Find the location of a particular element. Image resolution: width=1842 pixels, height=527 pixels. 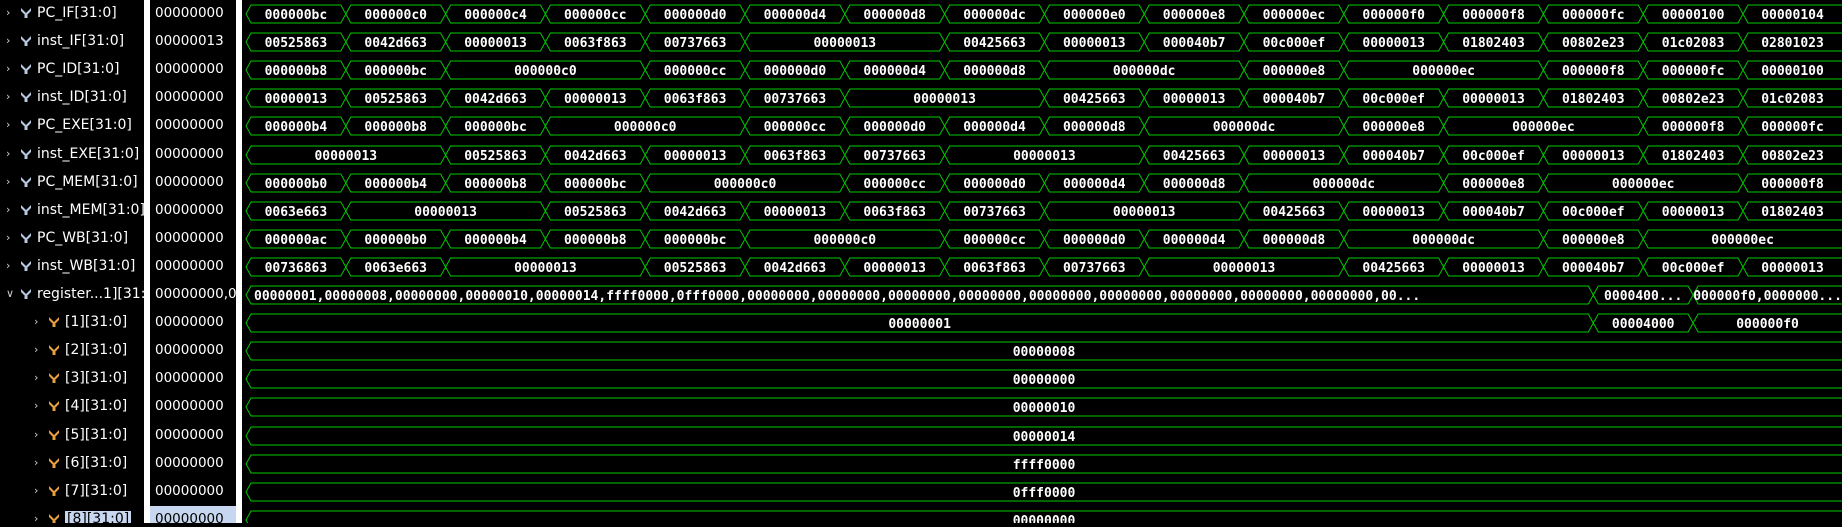

signal-waveform: ffff0000 is located at coordinates (1043, 464).